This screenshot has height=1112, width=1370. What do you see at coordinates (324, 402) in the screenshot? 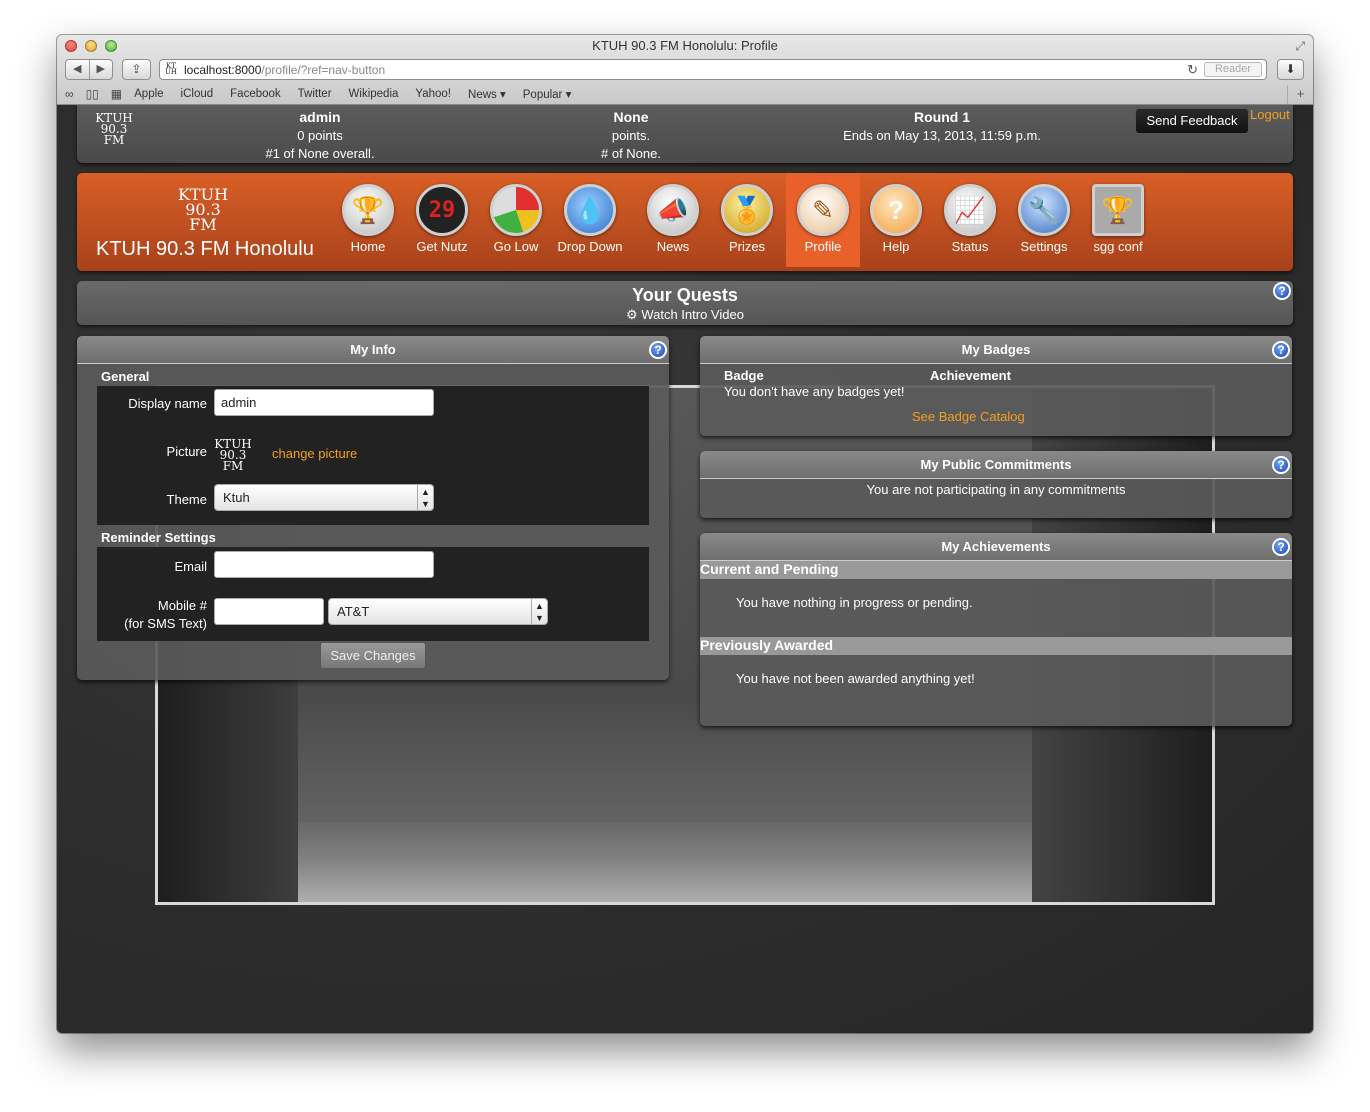
I see `display-name-input: admin` at bounding box center [324, 402].